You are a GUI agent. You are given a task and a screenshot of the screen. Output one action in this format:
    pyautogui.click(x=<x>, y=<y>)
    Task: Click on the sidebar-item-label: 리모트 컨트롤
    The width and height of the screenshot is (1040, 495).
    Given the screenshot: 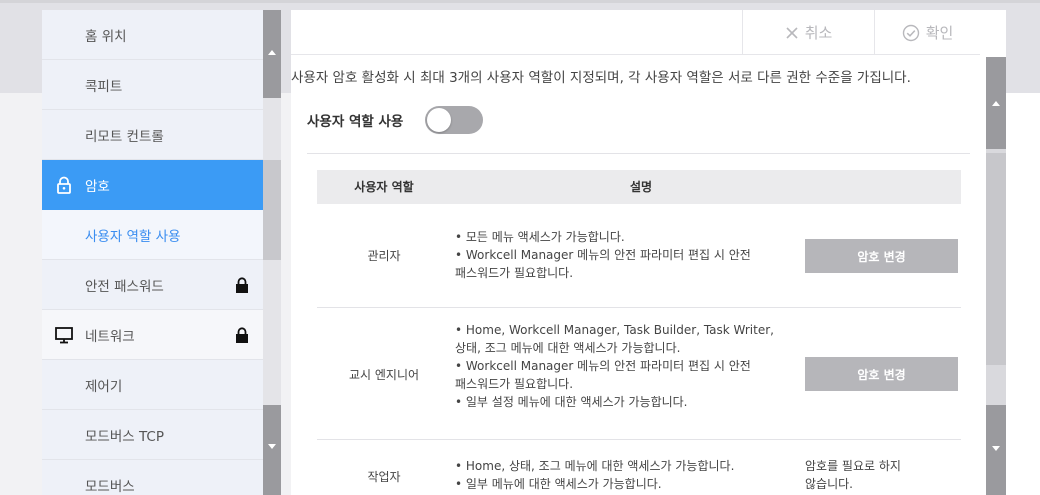 What is the action you would take?
    pyautogui.click(x=124, y=136)
    